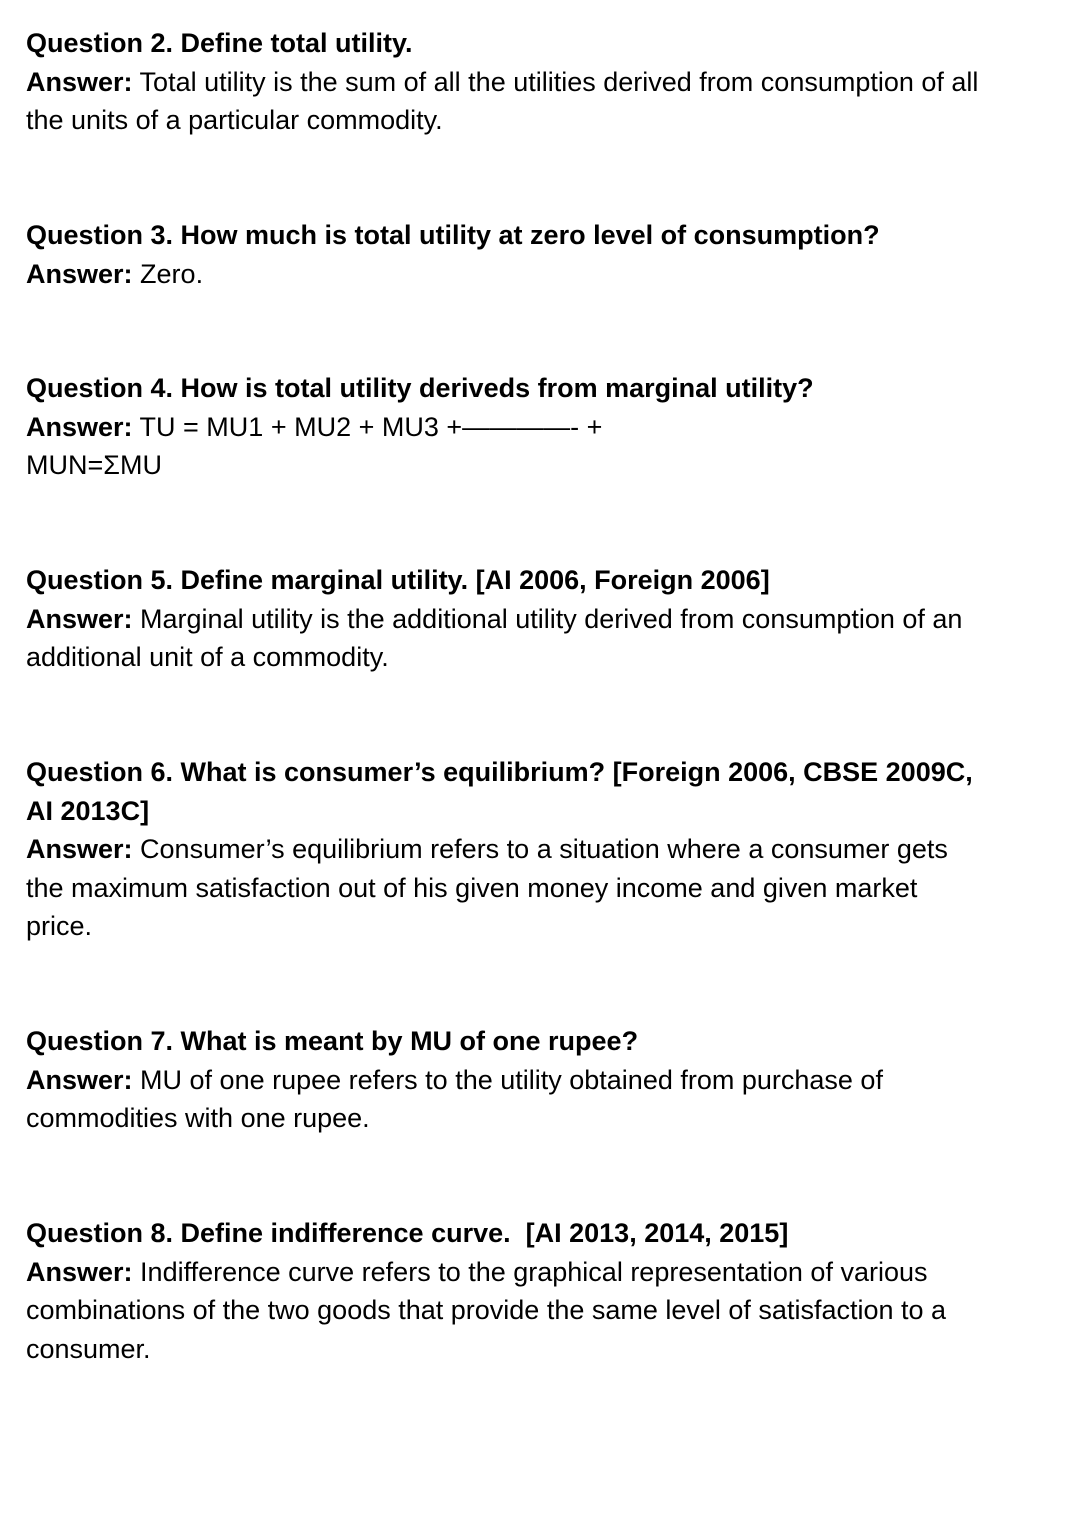 Image resolution: width=1080 pixels, height=1527 pixels. I want to click on answer-line-text: TU = MU1 + MU2 + MU3 +————- +, so click(371, 426).